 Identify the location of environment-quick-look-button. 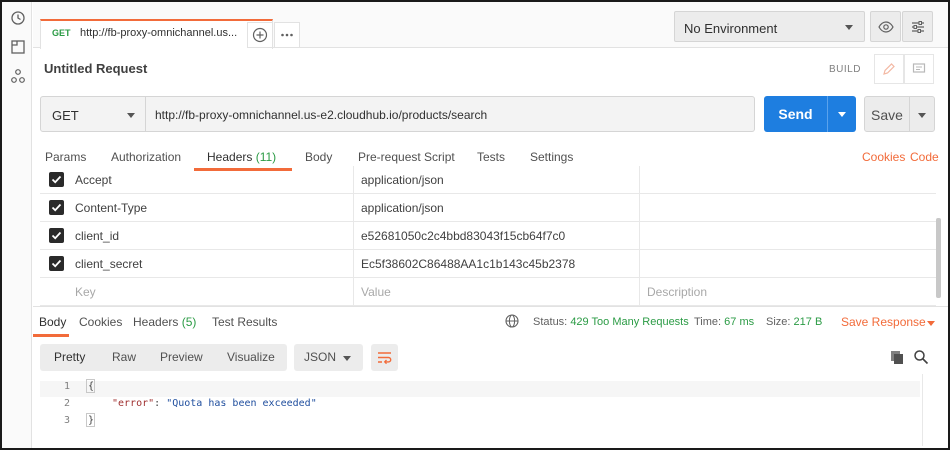
(885, 26).